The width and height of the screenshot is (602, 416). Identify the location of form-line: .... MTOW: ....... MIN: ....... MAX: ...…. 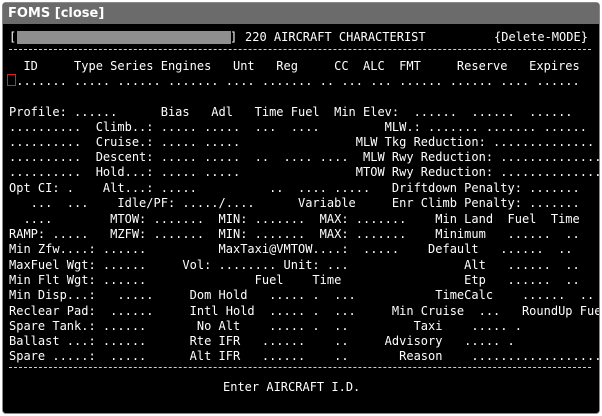
(294, 219).